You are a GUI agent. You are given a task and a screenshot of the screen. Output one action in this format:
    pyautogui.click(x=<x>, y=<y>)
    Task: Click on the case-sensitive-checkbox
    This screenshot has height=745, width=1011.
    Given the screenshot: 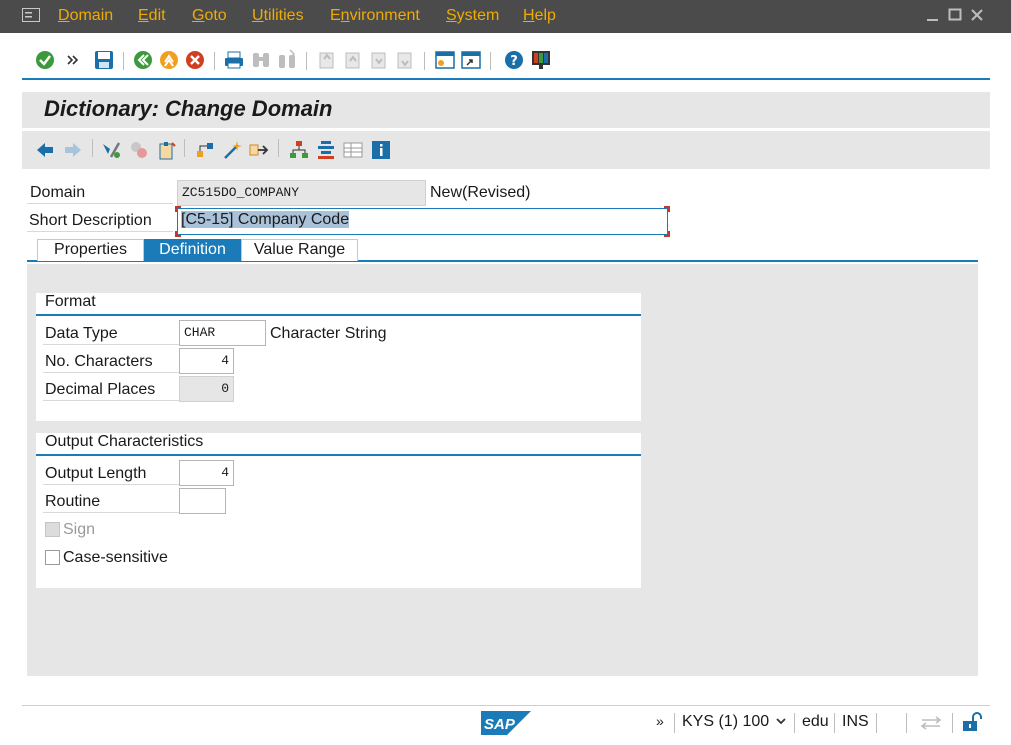 What is the action you would take?
    pyautogui.click(x=52, y=557)
    